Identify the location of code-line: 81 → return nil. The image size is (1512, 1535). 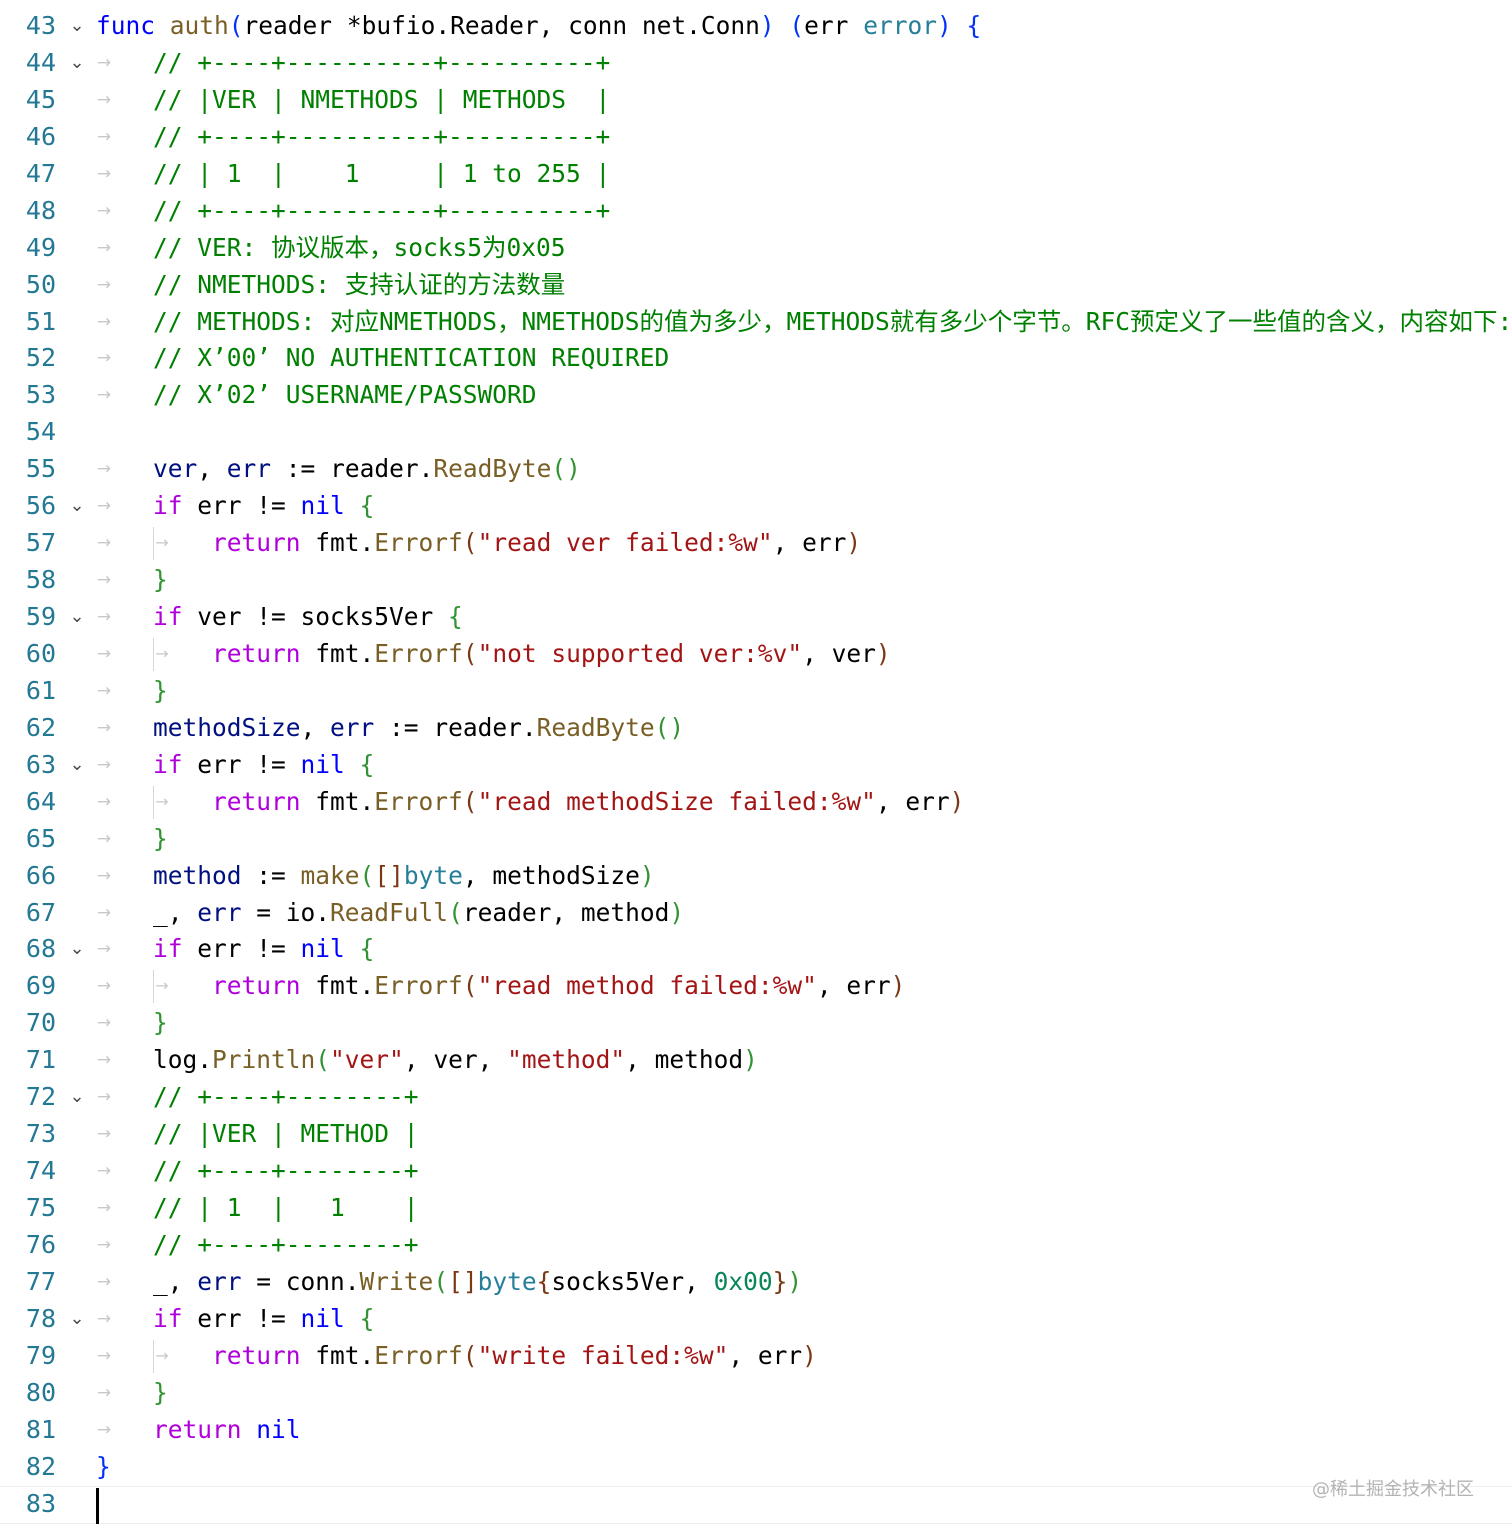
(756, 1430).